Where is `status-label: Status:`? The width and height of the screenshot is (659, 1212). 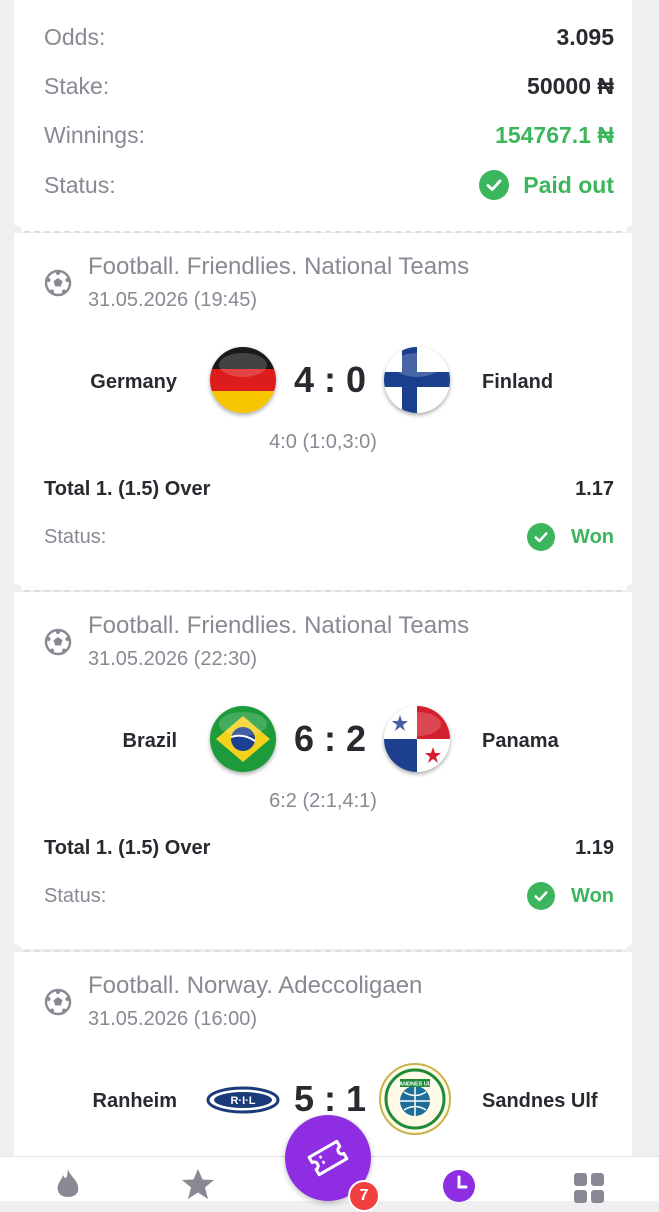 status-label: Status: is located at coordinates (80, 184).